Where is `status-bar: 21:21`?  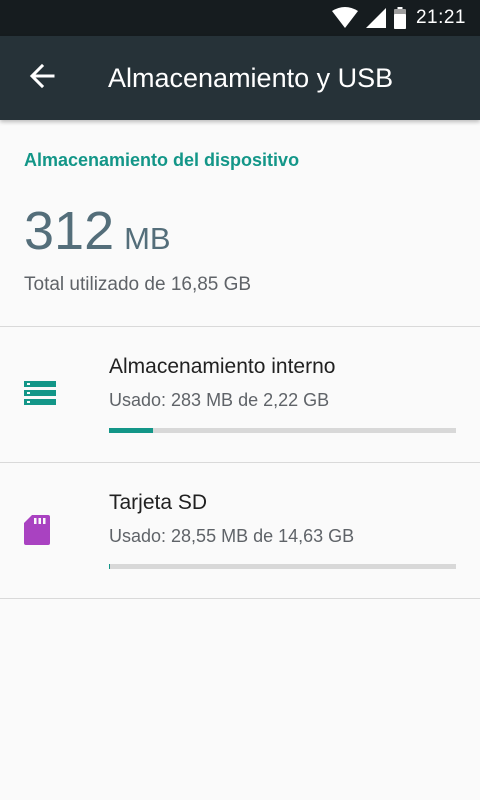 status-bar: 21:21 is located at coordinates (240, 18).